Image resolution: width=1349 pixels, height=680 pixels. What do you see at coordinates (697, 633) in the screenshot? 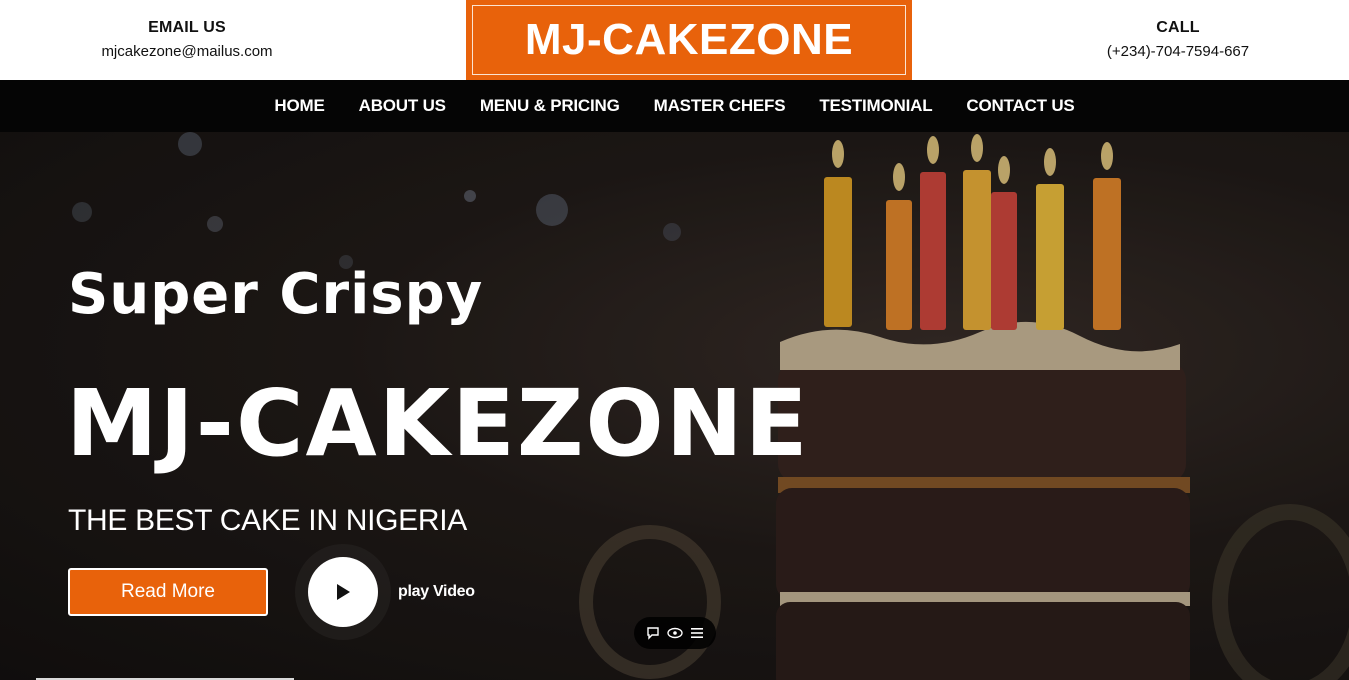
I see `menu-icon` at bounding box center [697, 633].